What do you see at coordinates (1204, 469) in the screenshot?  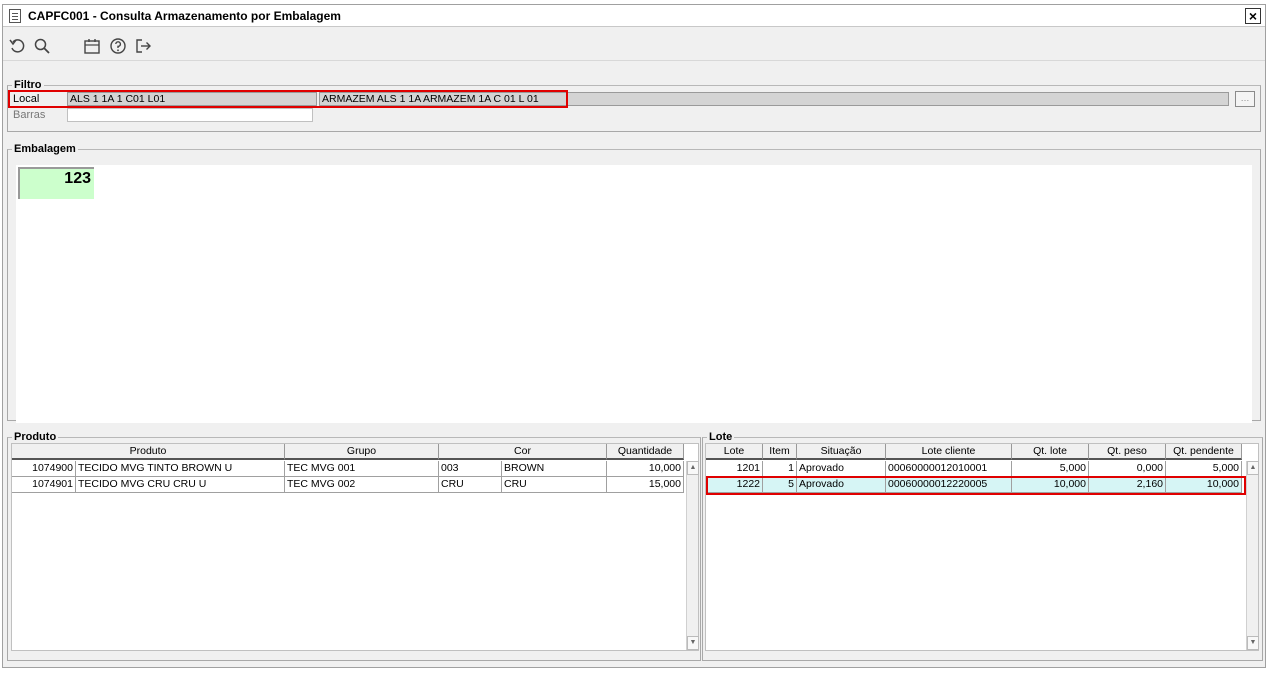 I see `lote-qt-pendente: 5,000` at bounding box center [1204, 469].